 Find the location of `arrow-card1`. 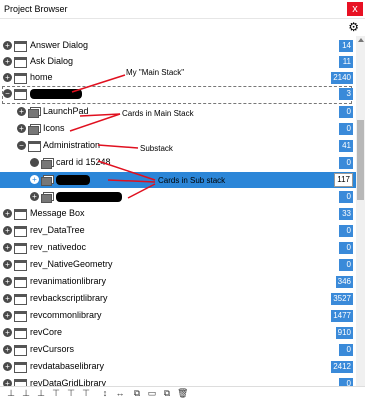

arrow-card1 is located at coordinates (126, 170).